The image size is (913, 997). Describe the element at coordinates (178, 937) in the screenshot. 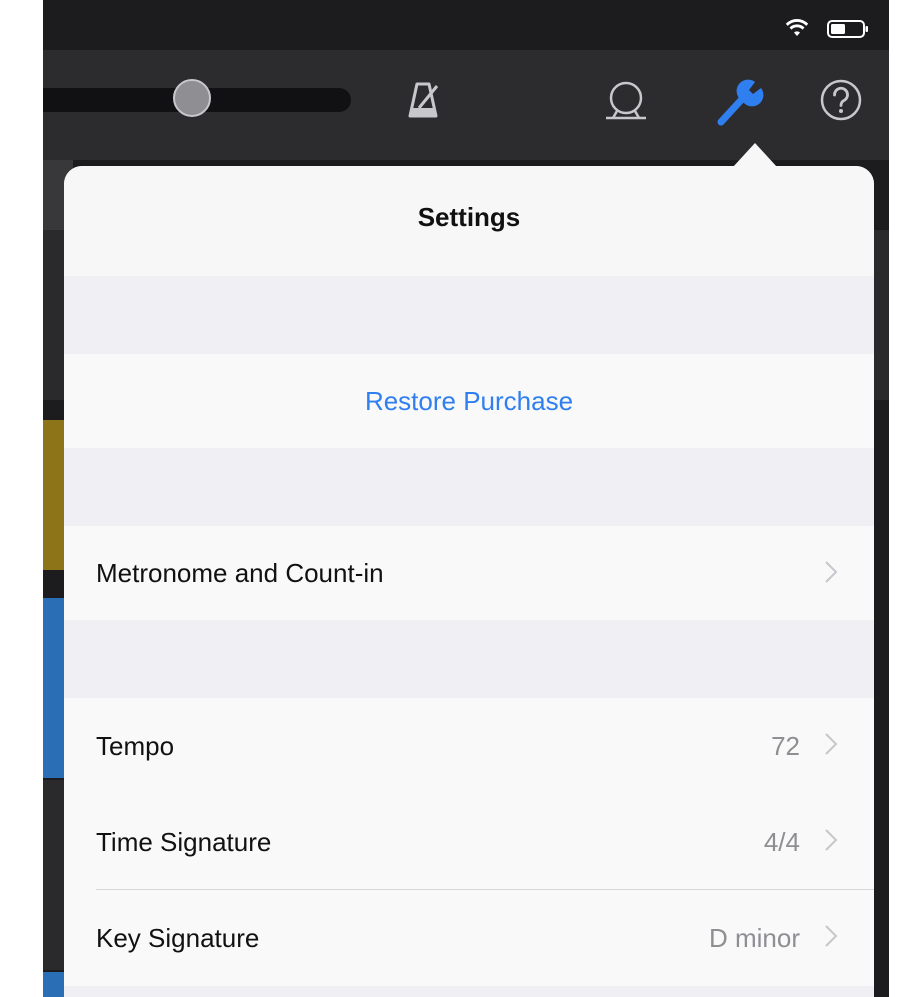

I see `key-signature-label: Key Signature` at that location.